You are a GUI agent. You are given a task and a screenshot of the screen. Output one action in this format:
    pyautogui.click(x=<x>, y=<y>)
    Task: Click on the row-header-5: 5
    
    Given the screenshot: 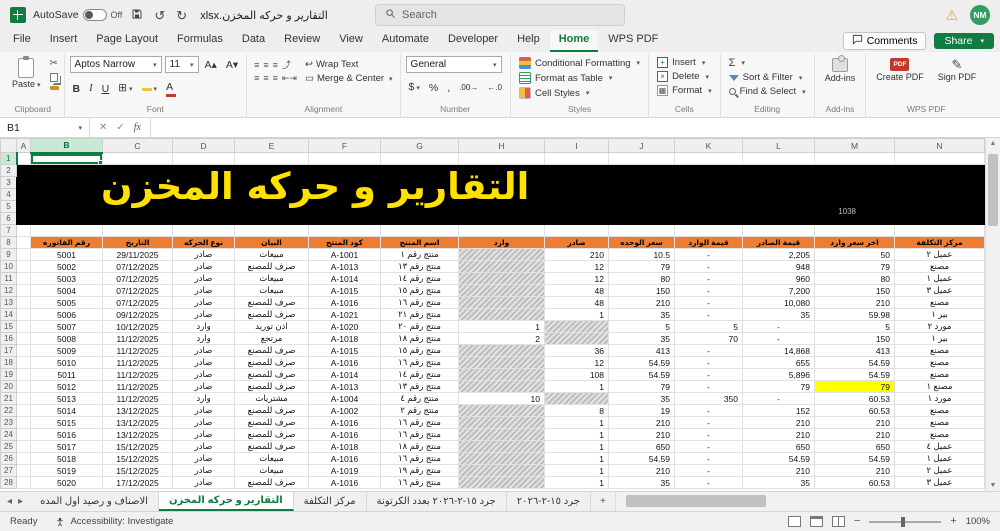 What is the action you would take?
    pyautogui.click(x=8, y=206)
    